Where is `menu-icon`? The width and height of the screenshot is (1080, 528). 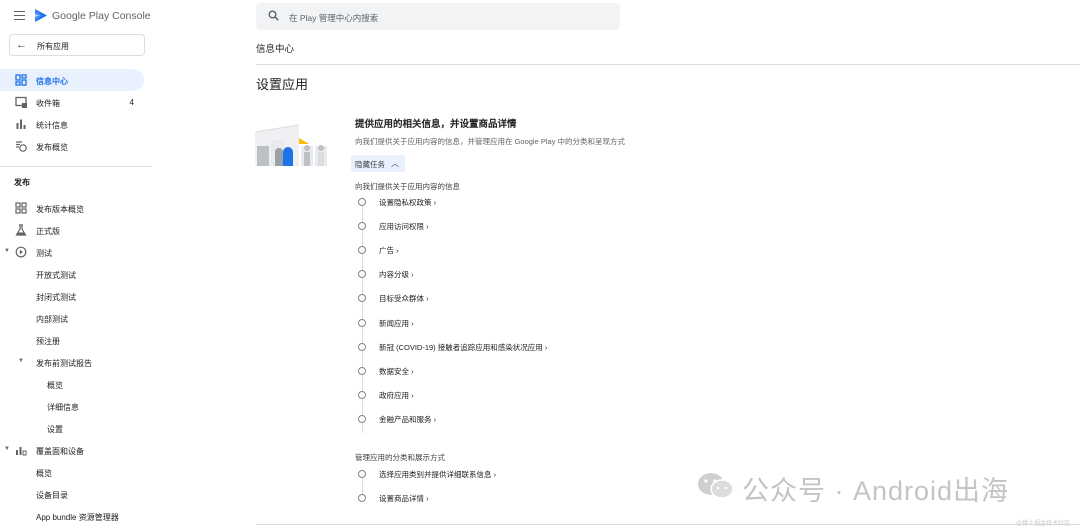 menu-icon is located at coordinates (19, 15).